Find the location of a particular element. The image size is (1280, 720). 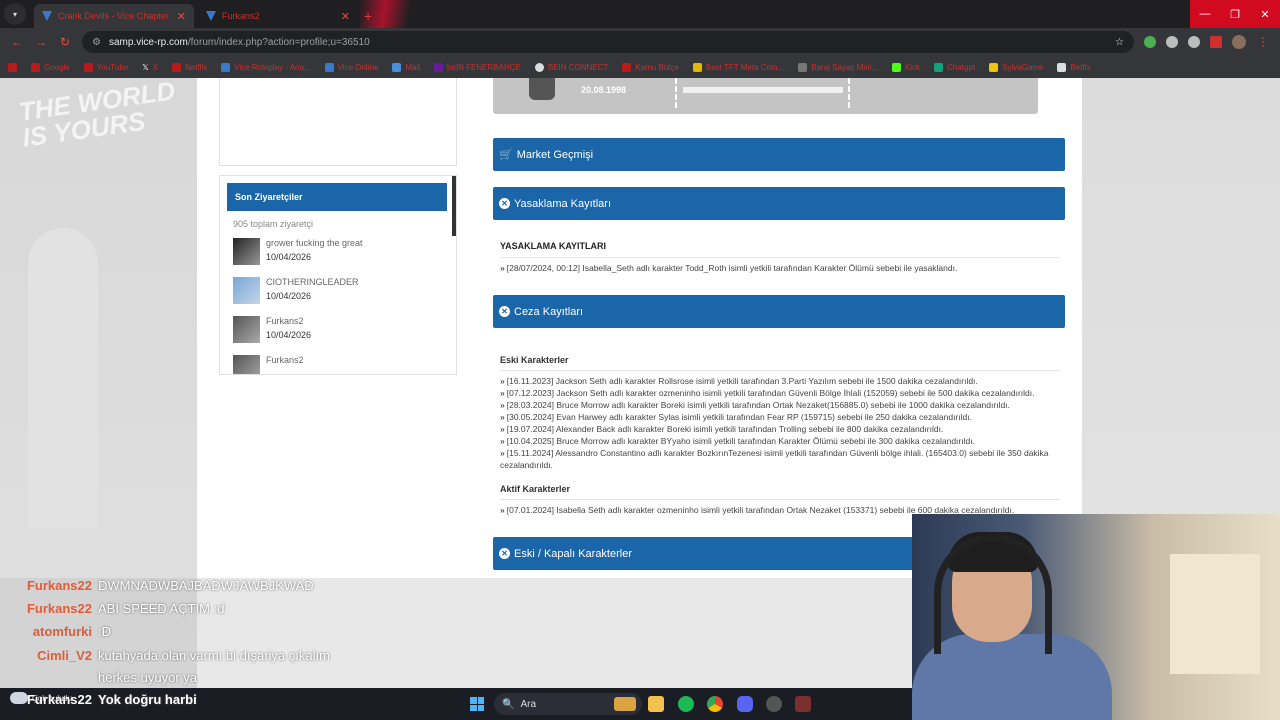

chat-message: Furkans22 DWMNADWBAJBADWJAWBJKWAD is located at coordinates (157, 585).